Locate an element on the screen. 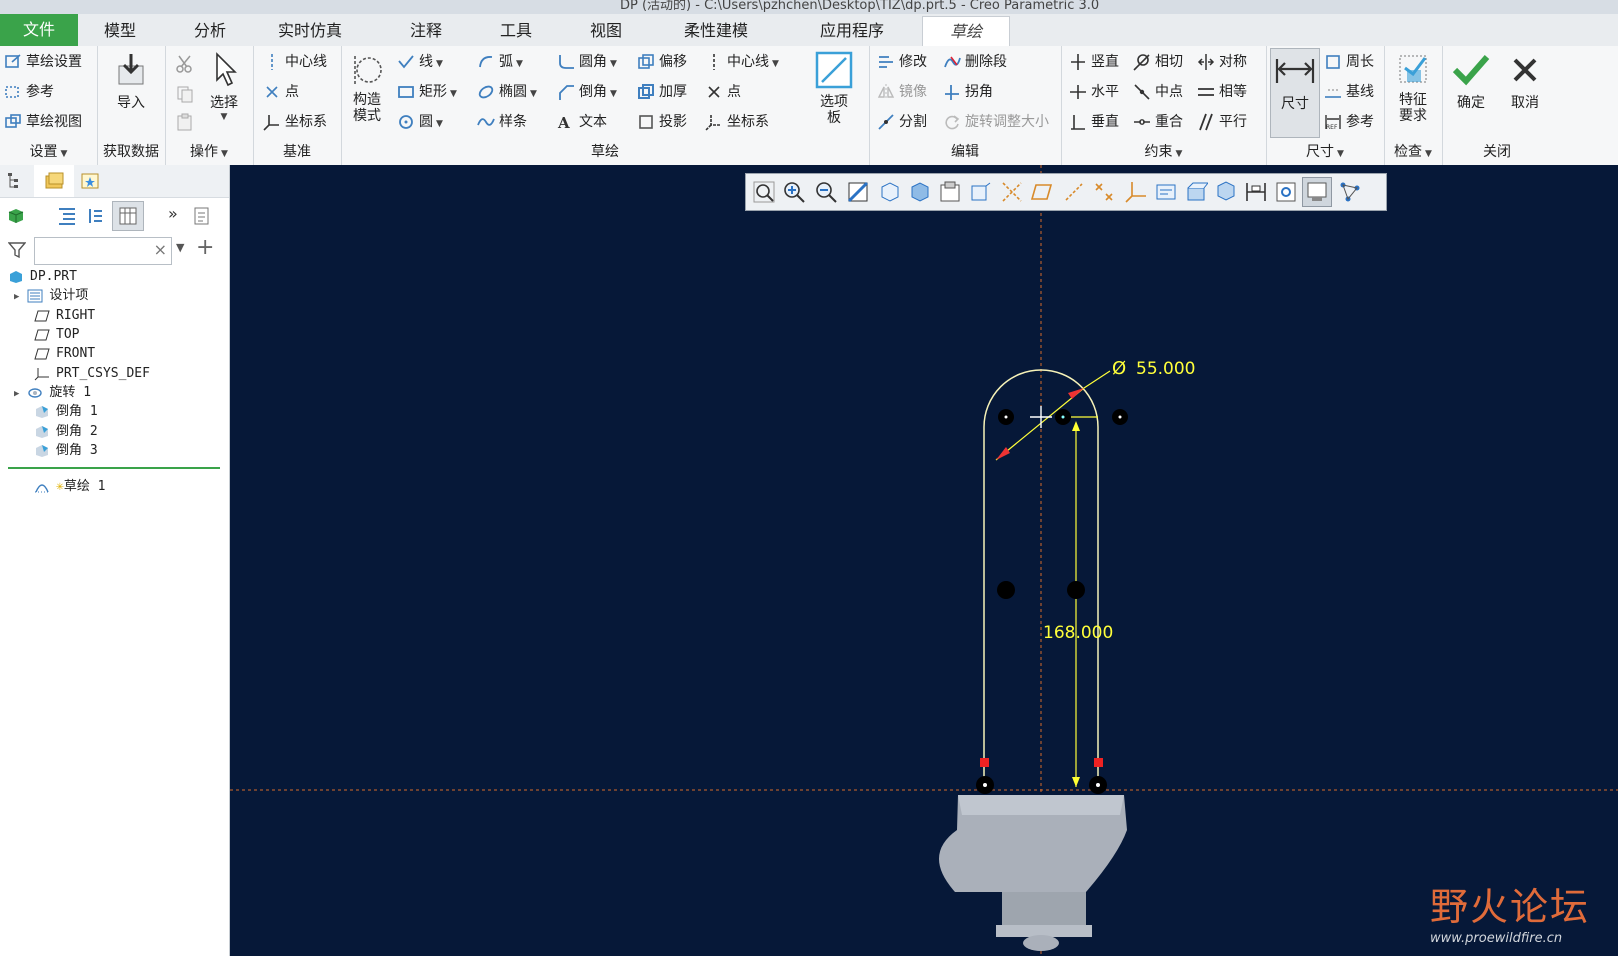  cancel-button: 取消 is located at coordinates (1525, 82).